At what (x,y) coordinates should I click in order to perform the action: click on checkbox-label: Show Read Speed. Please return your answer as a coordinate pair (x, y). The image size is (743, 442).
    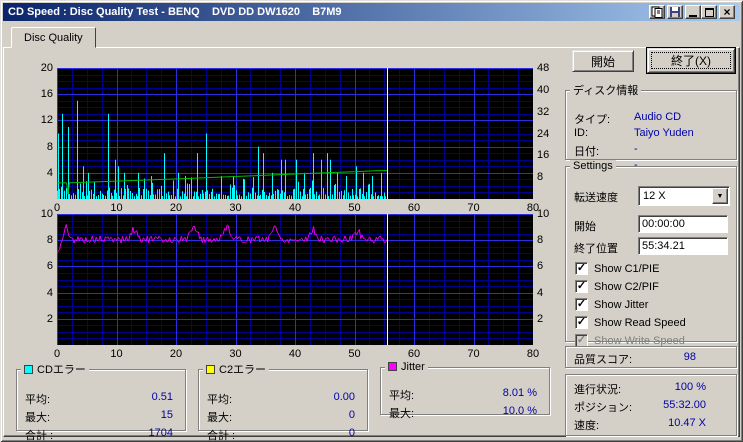
    Looking at the image, I should click on (640, 323).